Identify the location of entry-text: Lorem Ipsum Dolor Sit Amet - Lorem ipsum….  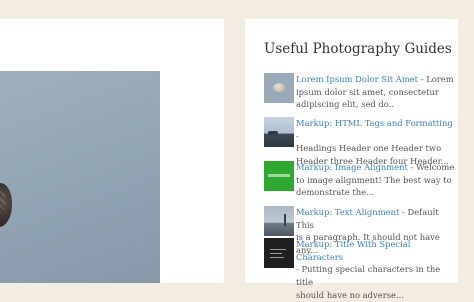
(376, 92).